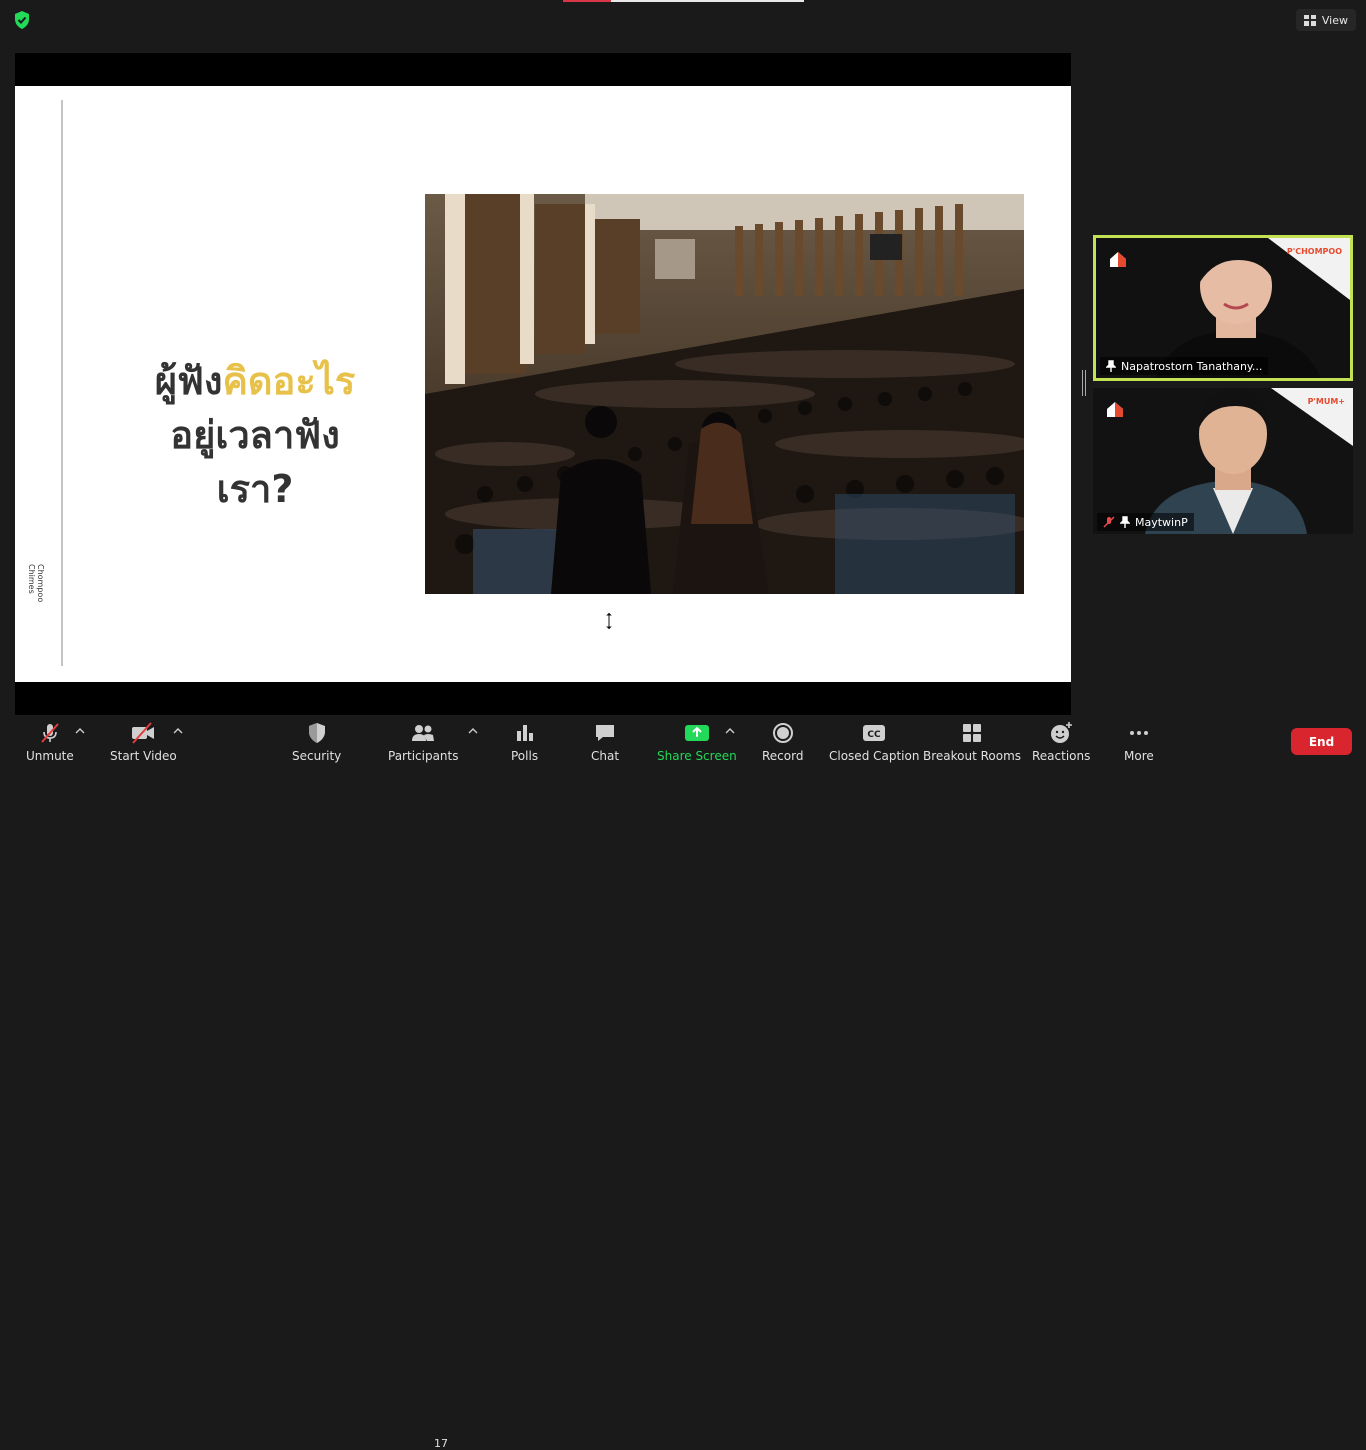 The image size is (1366, 1450). Describe the element at coordinates (730, 731) in the screenshot. I see `share-options-chevron-icon` at that location.